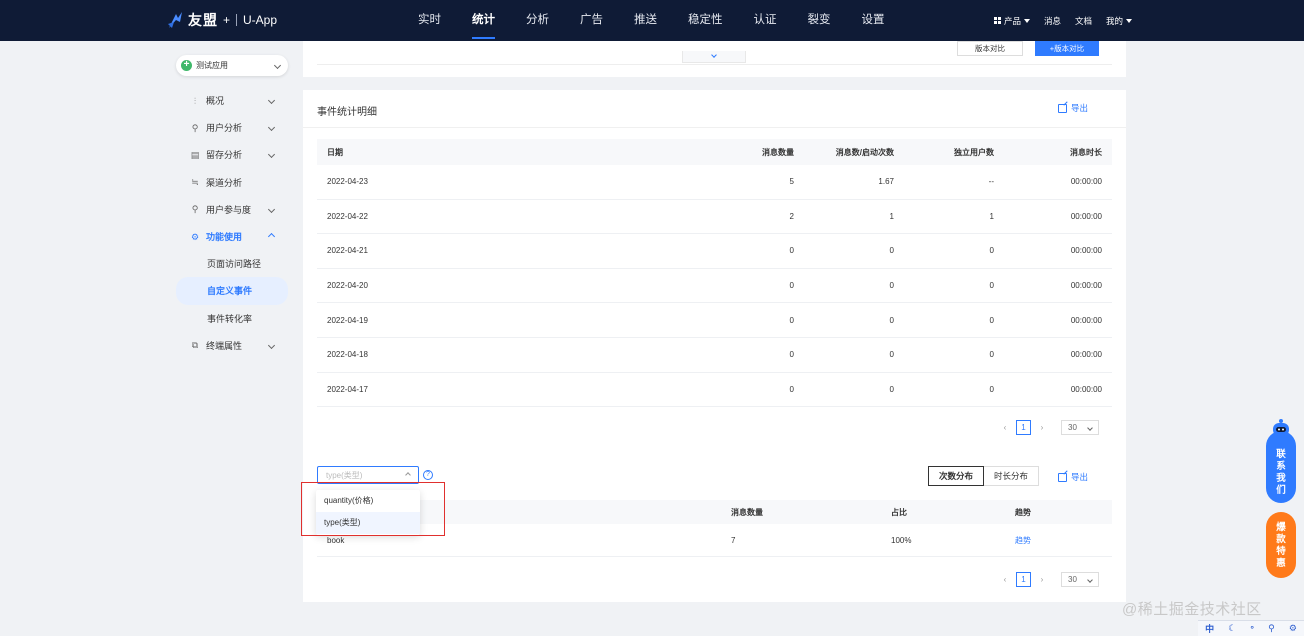  Describe the element at coordinates (645, 20) in the screenshot. I see `nav-push: 推送` at that location.